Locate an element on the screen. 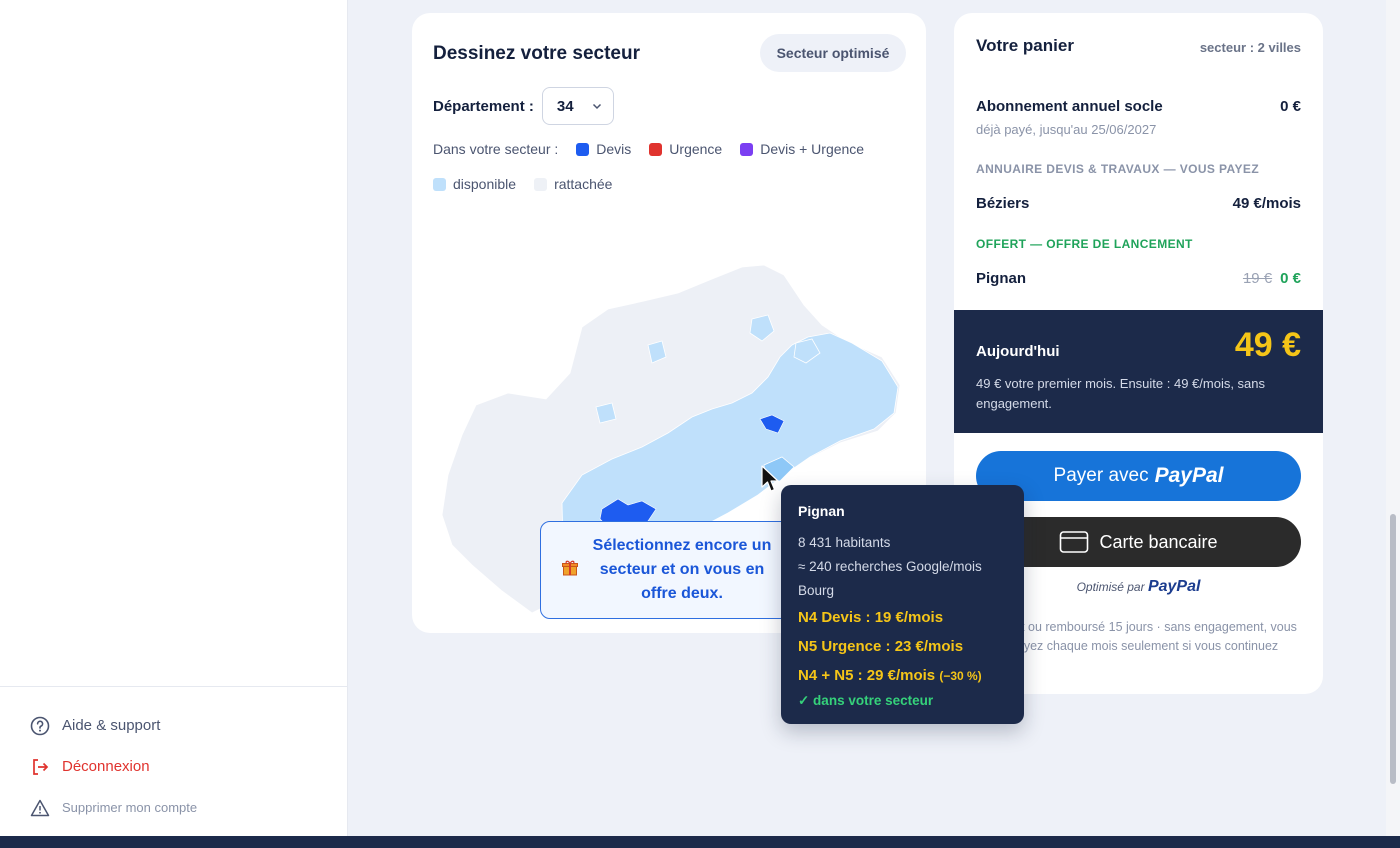 The width and height of the screenshot is (1400, 848). free-city-old-price: 19 € is located at coordinates (1257, 278).